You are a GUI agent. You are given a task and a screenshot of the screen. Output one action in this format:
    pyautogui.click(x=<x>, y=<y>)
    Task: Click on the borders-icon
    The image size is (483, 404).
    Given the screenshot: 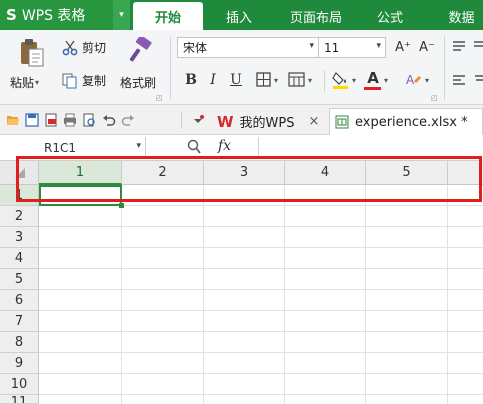 What is the action you would take?
    pyautogui.click(x=264, y=80)
    